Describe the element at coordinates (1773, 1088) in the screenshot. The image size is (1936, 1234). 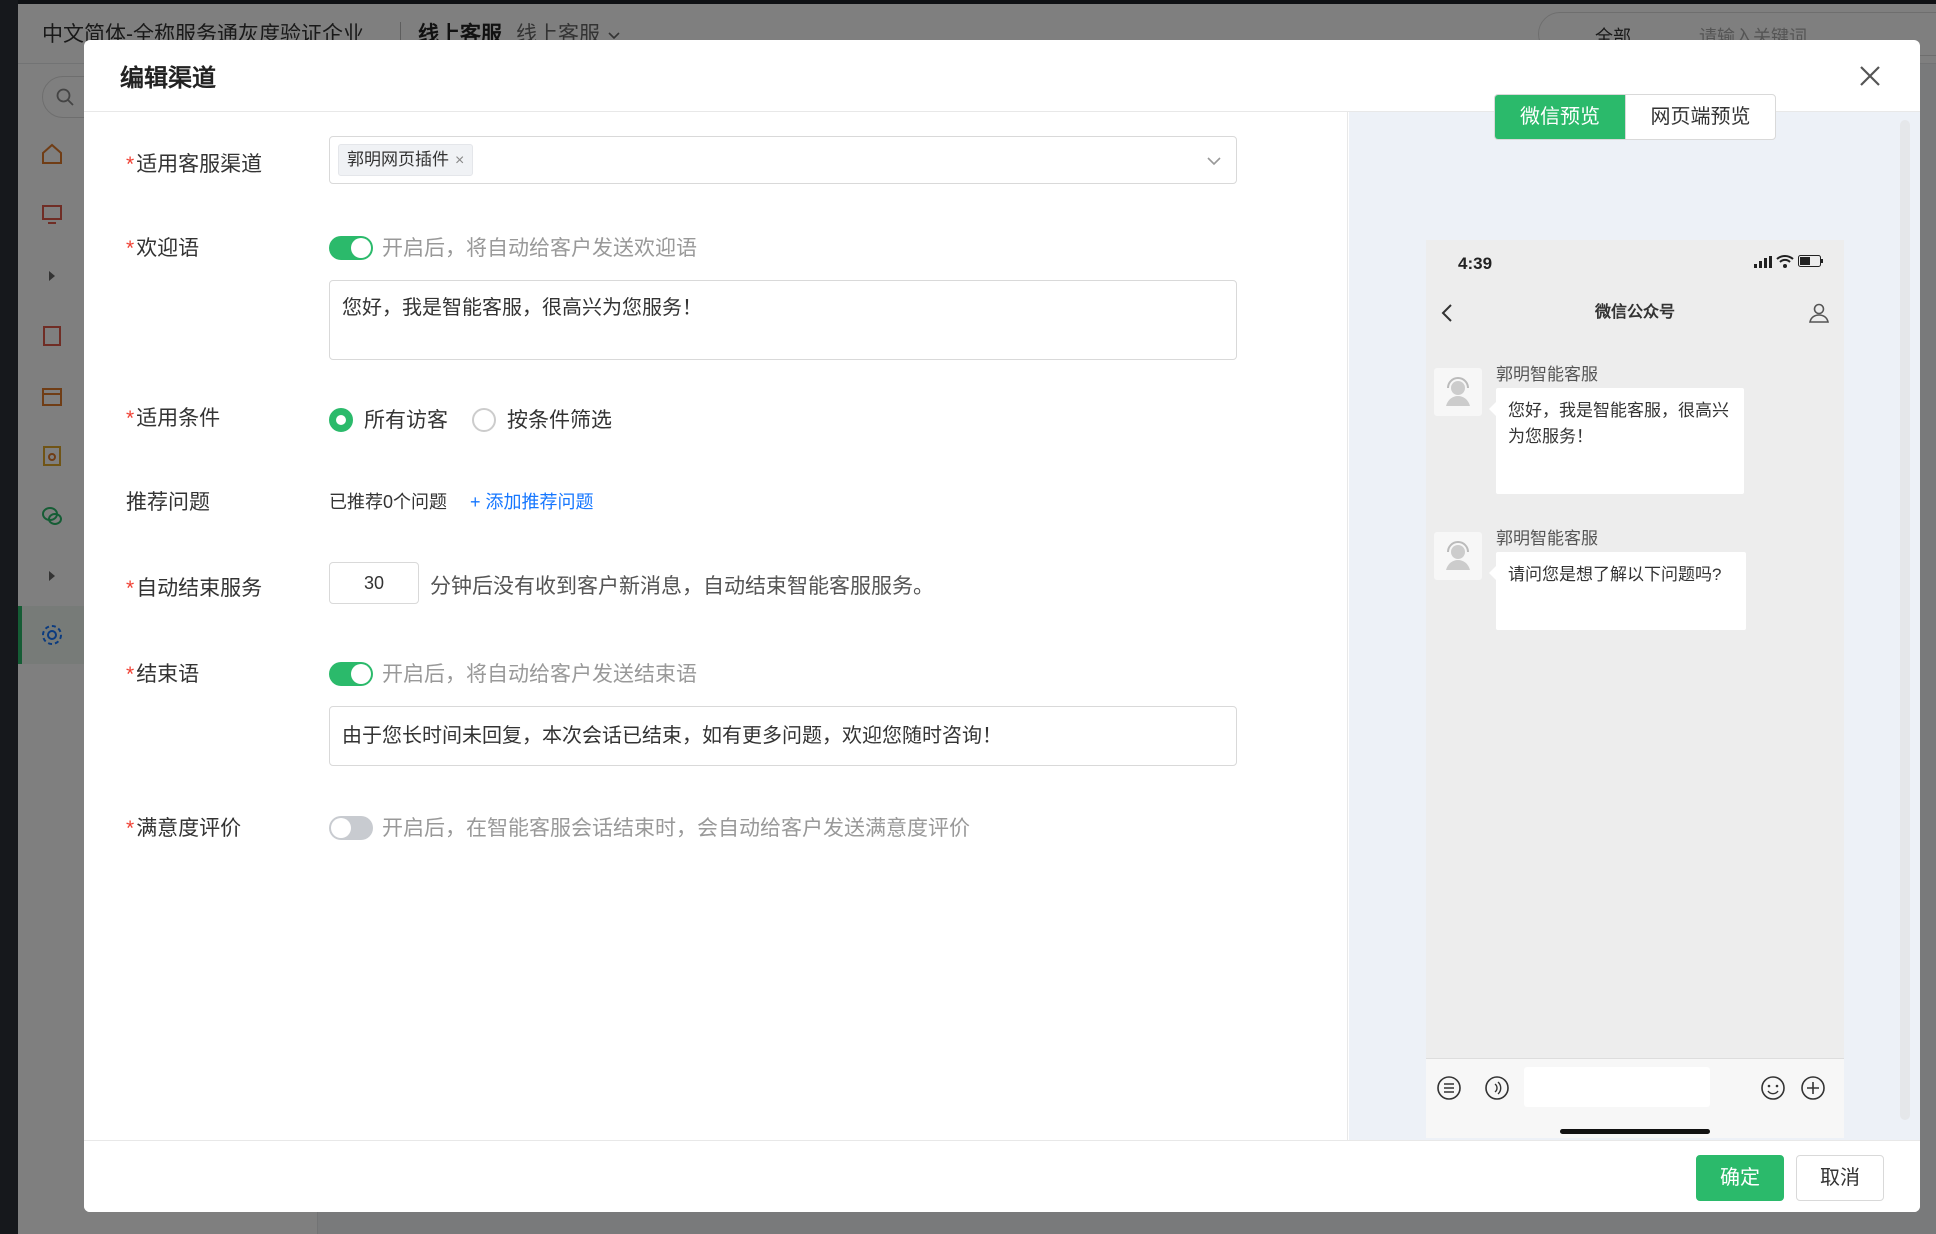
I see `emoji-icon` at that location.